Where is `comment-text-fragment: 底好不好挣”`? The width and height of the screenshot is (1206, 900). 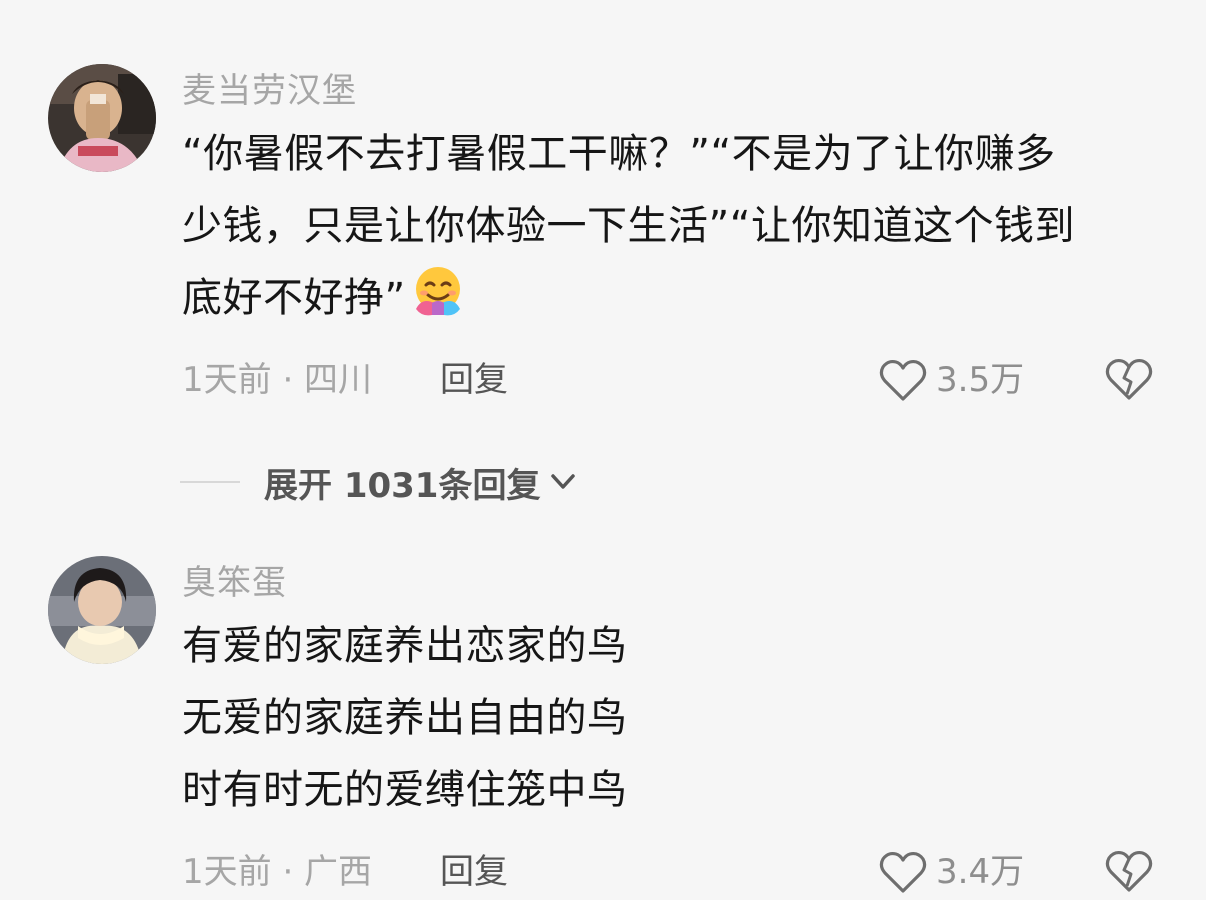
comment-text-fragment: 底好不好挣” is located at coordinates (294, 298).